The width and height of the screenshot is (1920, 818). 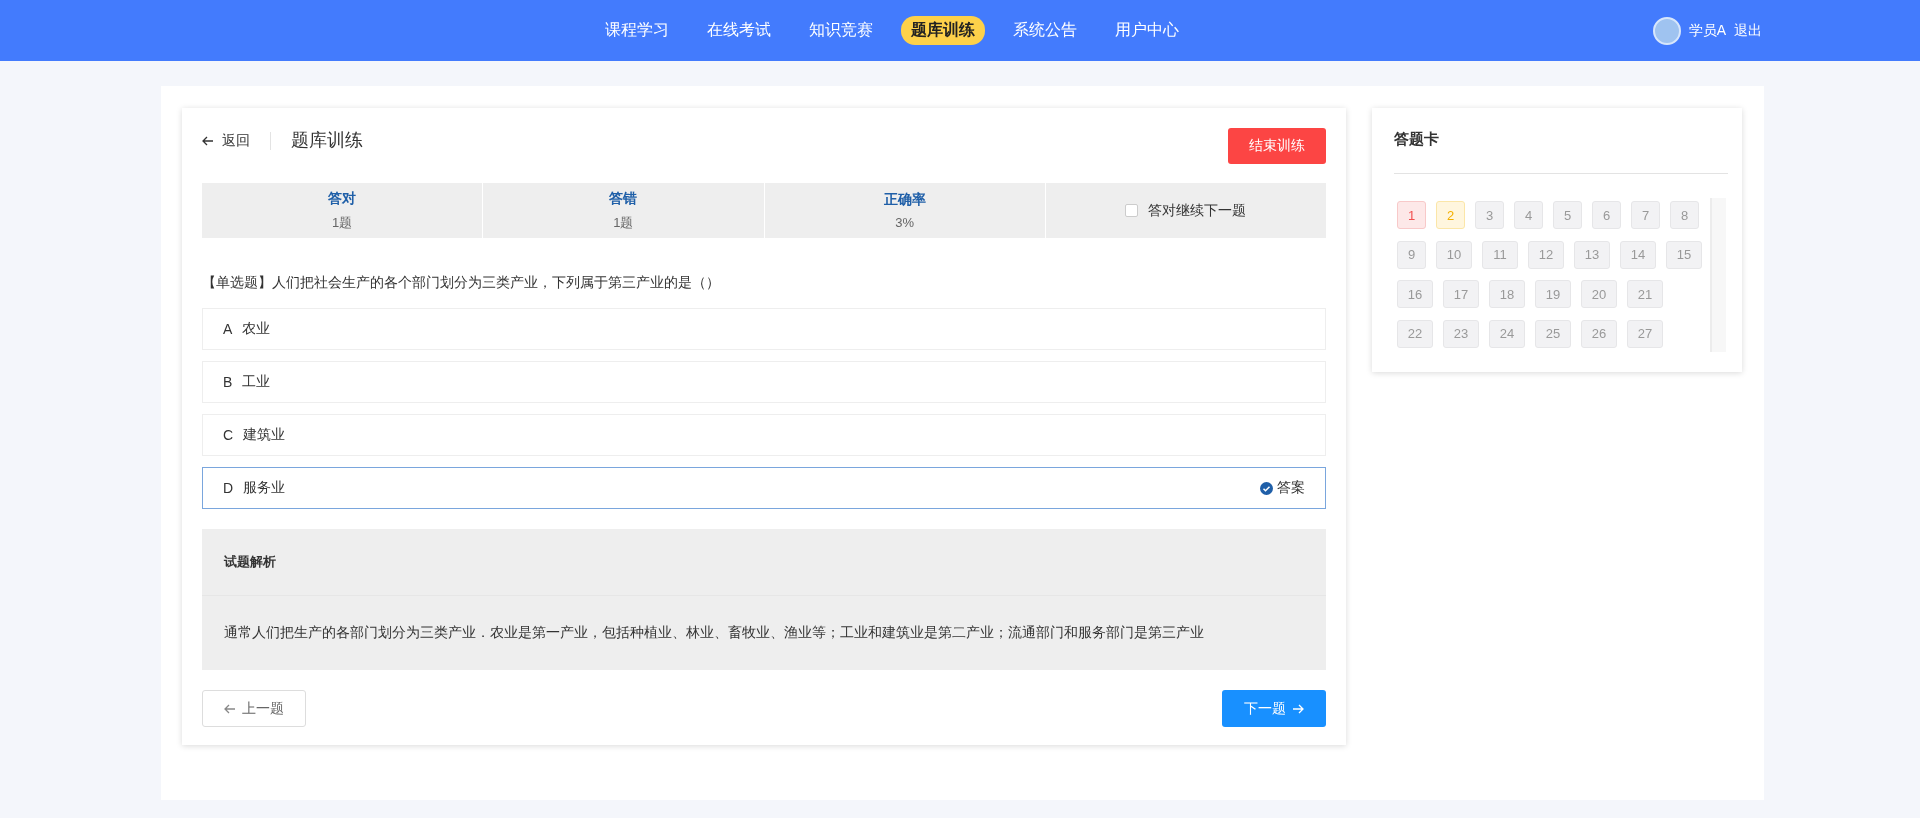 I want to click on check-circle-icon, so click(x=1266, y=488).